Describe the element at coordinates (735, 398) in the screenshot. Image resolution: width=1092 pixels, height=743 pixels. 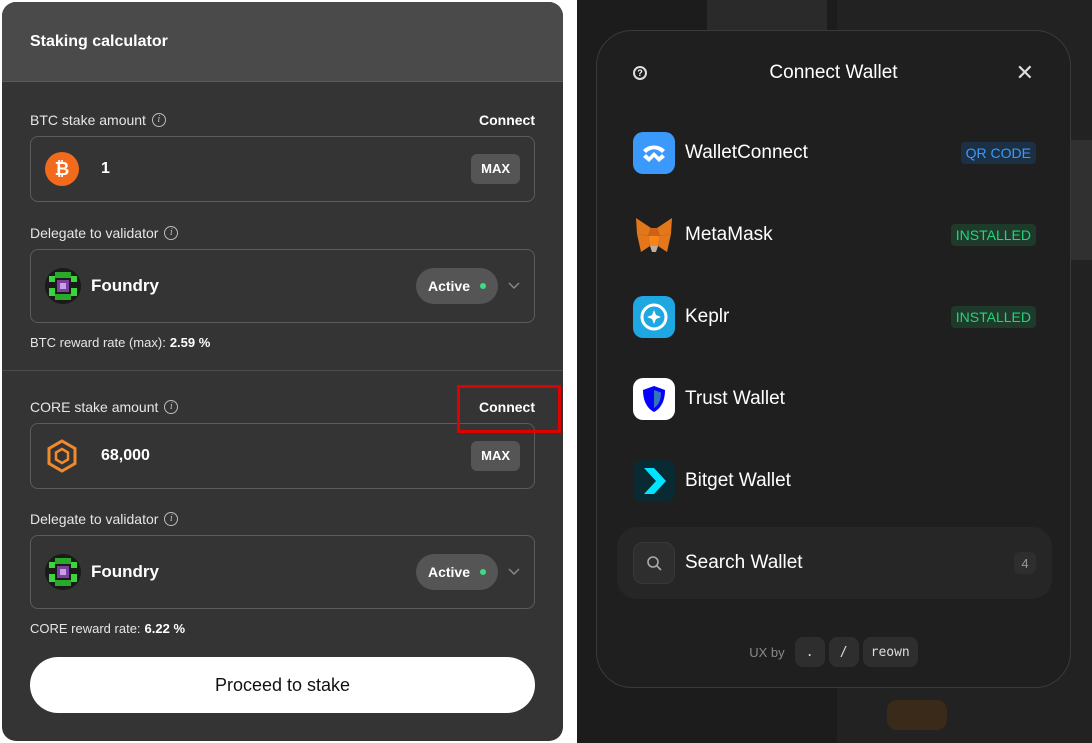
I see `wallet-name: Trust Wallet` at that location.